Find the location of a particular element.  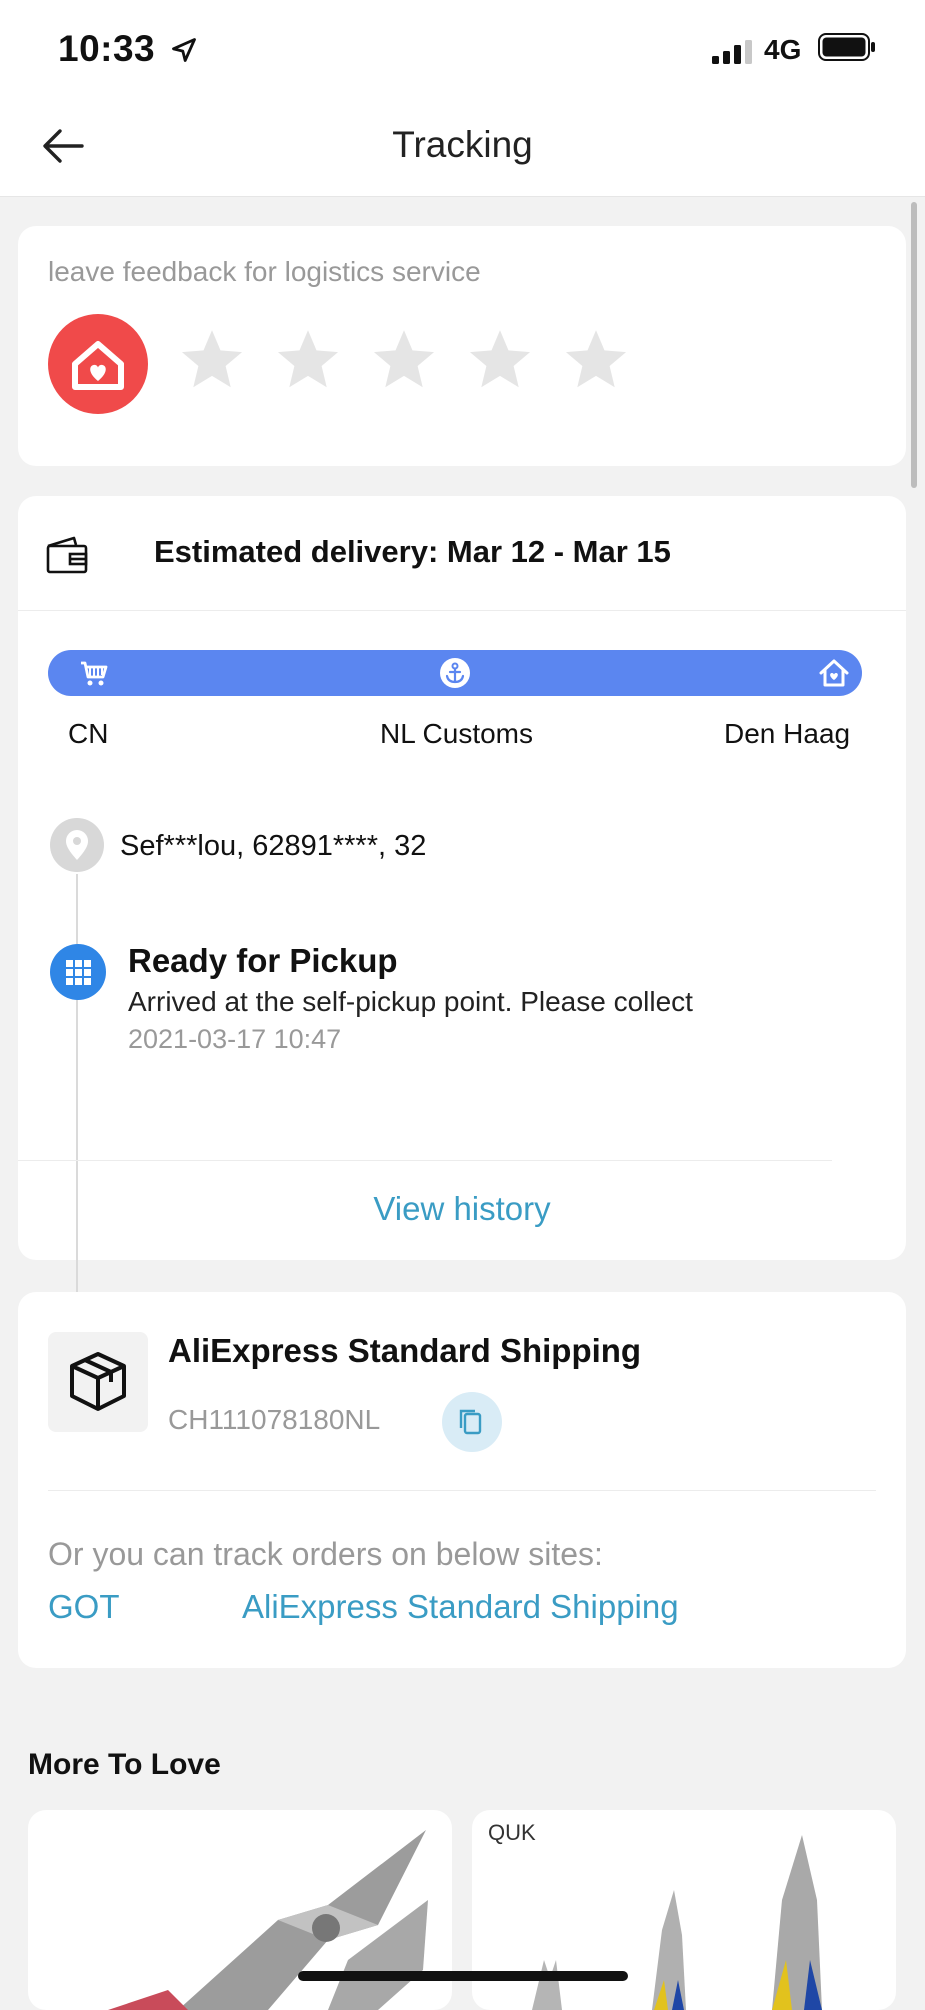

event-title: Ready for Pickup is located at coordinates (263, 960).